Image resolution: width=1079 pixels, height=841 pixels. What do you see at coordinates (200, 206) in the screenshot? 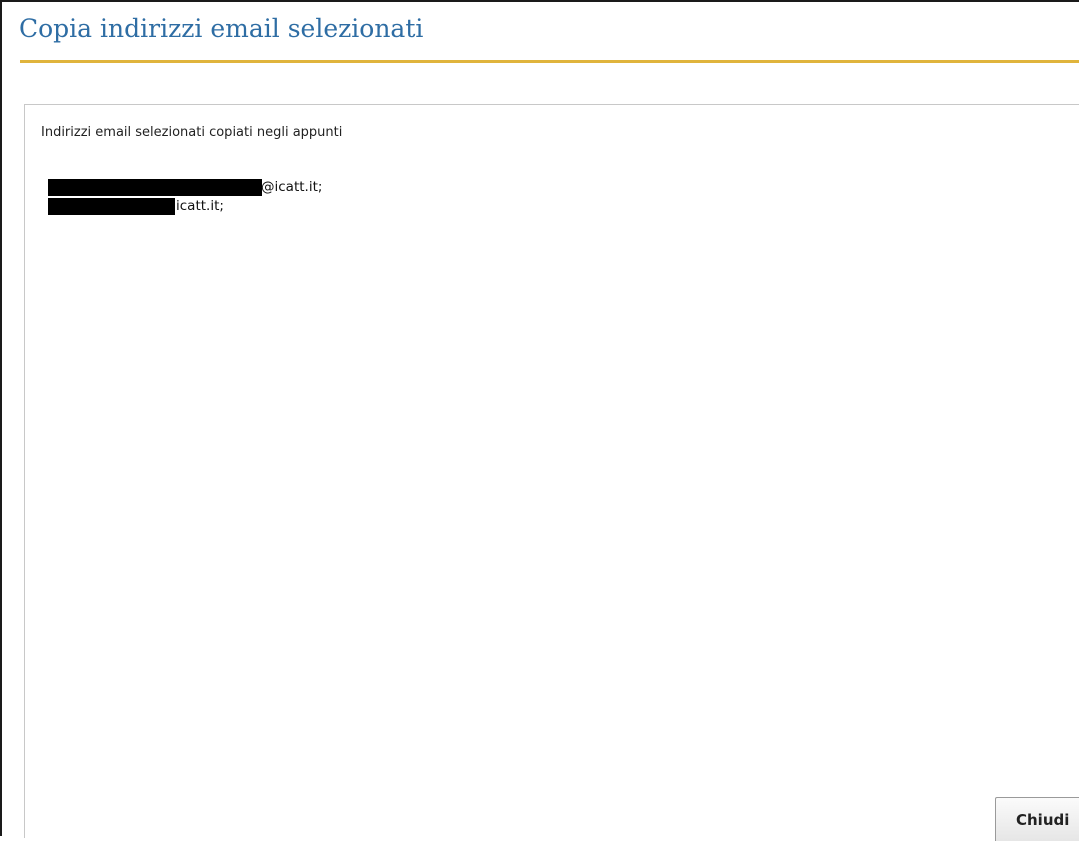
I see `email-domain-text: icatt.it;` at bounding box center [200, 206].